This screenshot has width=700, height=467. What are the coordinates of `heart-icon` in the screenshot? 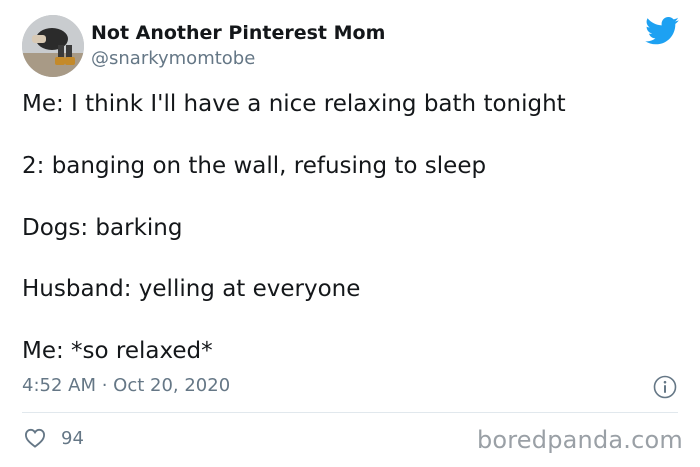 It's located at (35, 438).